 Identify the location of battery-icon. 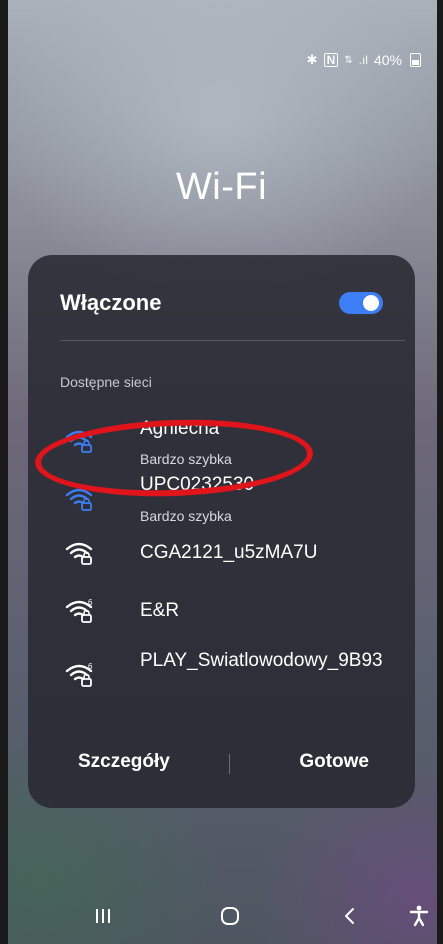
(415, 60).